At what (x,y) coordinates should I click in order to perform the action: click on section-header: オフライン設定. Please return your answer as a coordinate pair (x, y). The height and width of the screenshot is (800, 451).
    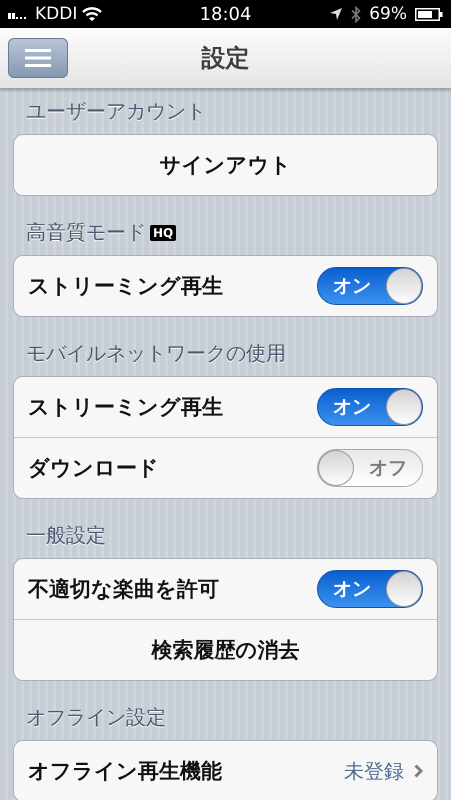
    Looking at the image, I should click on (96, 717).